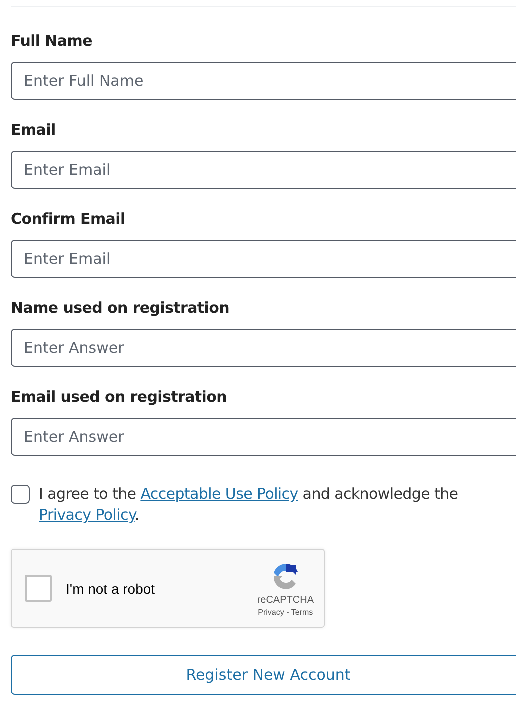  What do you see at coordinates (286, 612) in the screenshot?
I see `captcha-links: Privacy - Terms` at bounding box center [286, 612].